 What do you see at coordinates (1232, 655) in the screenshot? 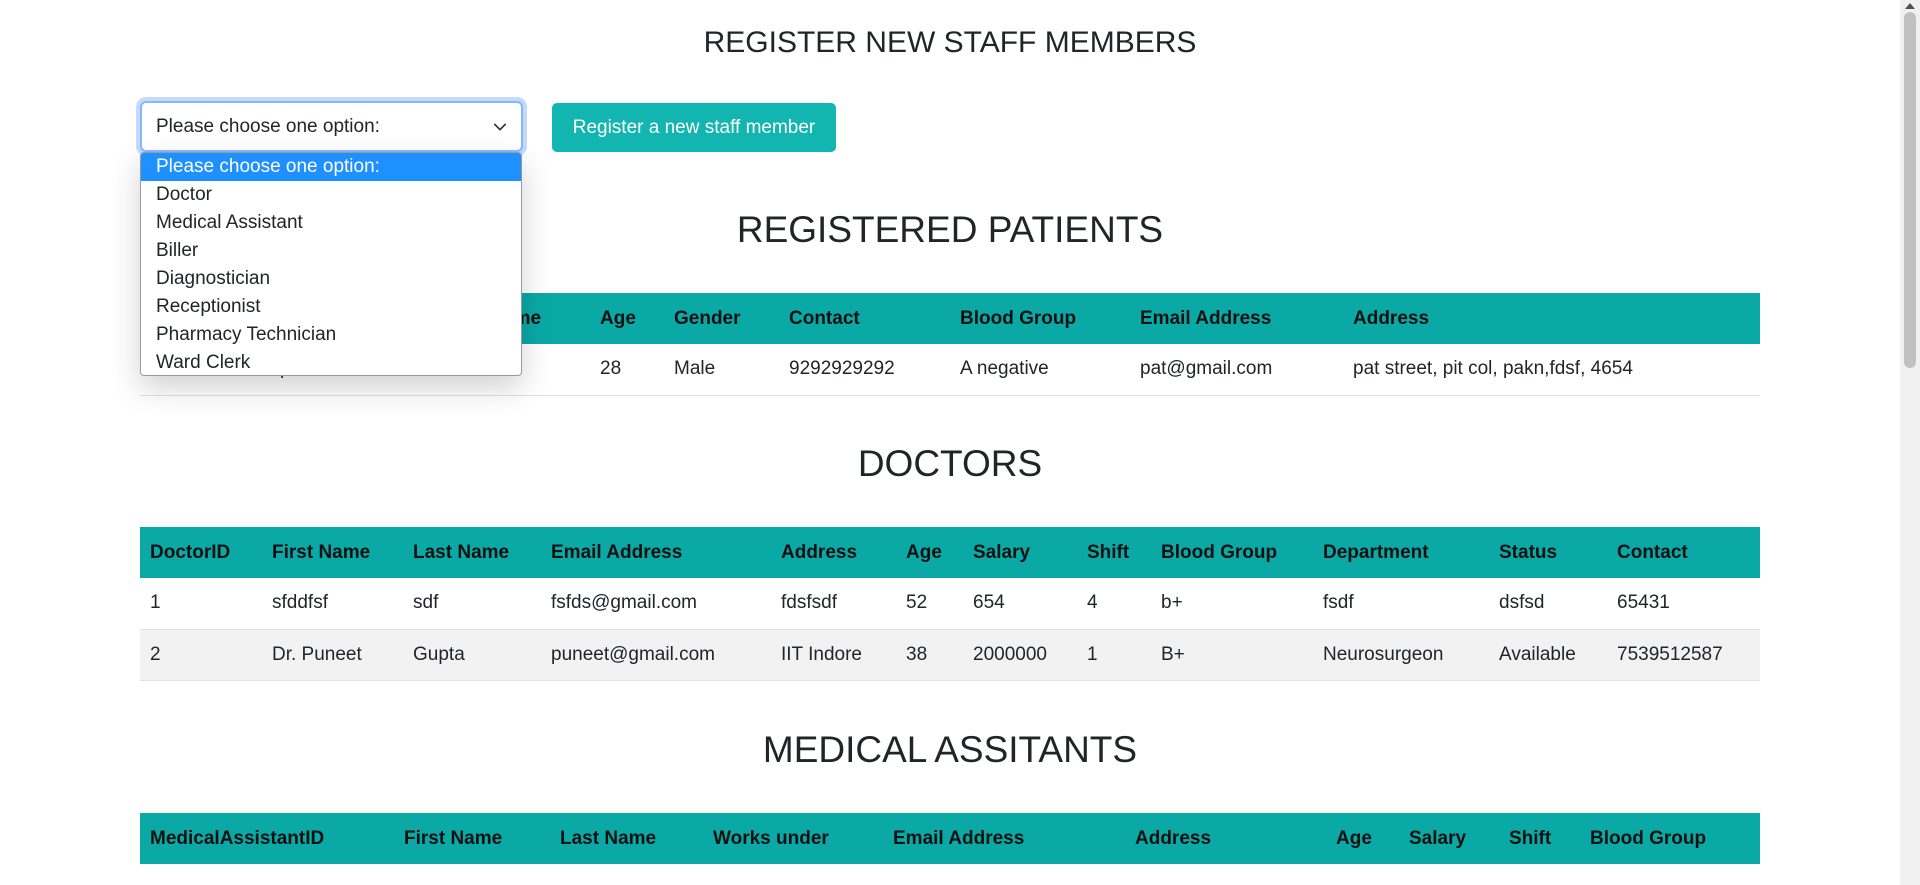
I see `table-cell: B+` at bounding box center [1232, 655].